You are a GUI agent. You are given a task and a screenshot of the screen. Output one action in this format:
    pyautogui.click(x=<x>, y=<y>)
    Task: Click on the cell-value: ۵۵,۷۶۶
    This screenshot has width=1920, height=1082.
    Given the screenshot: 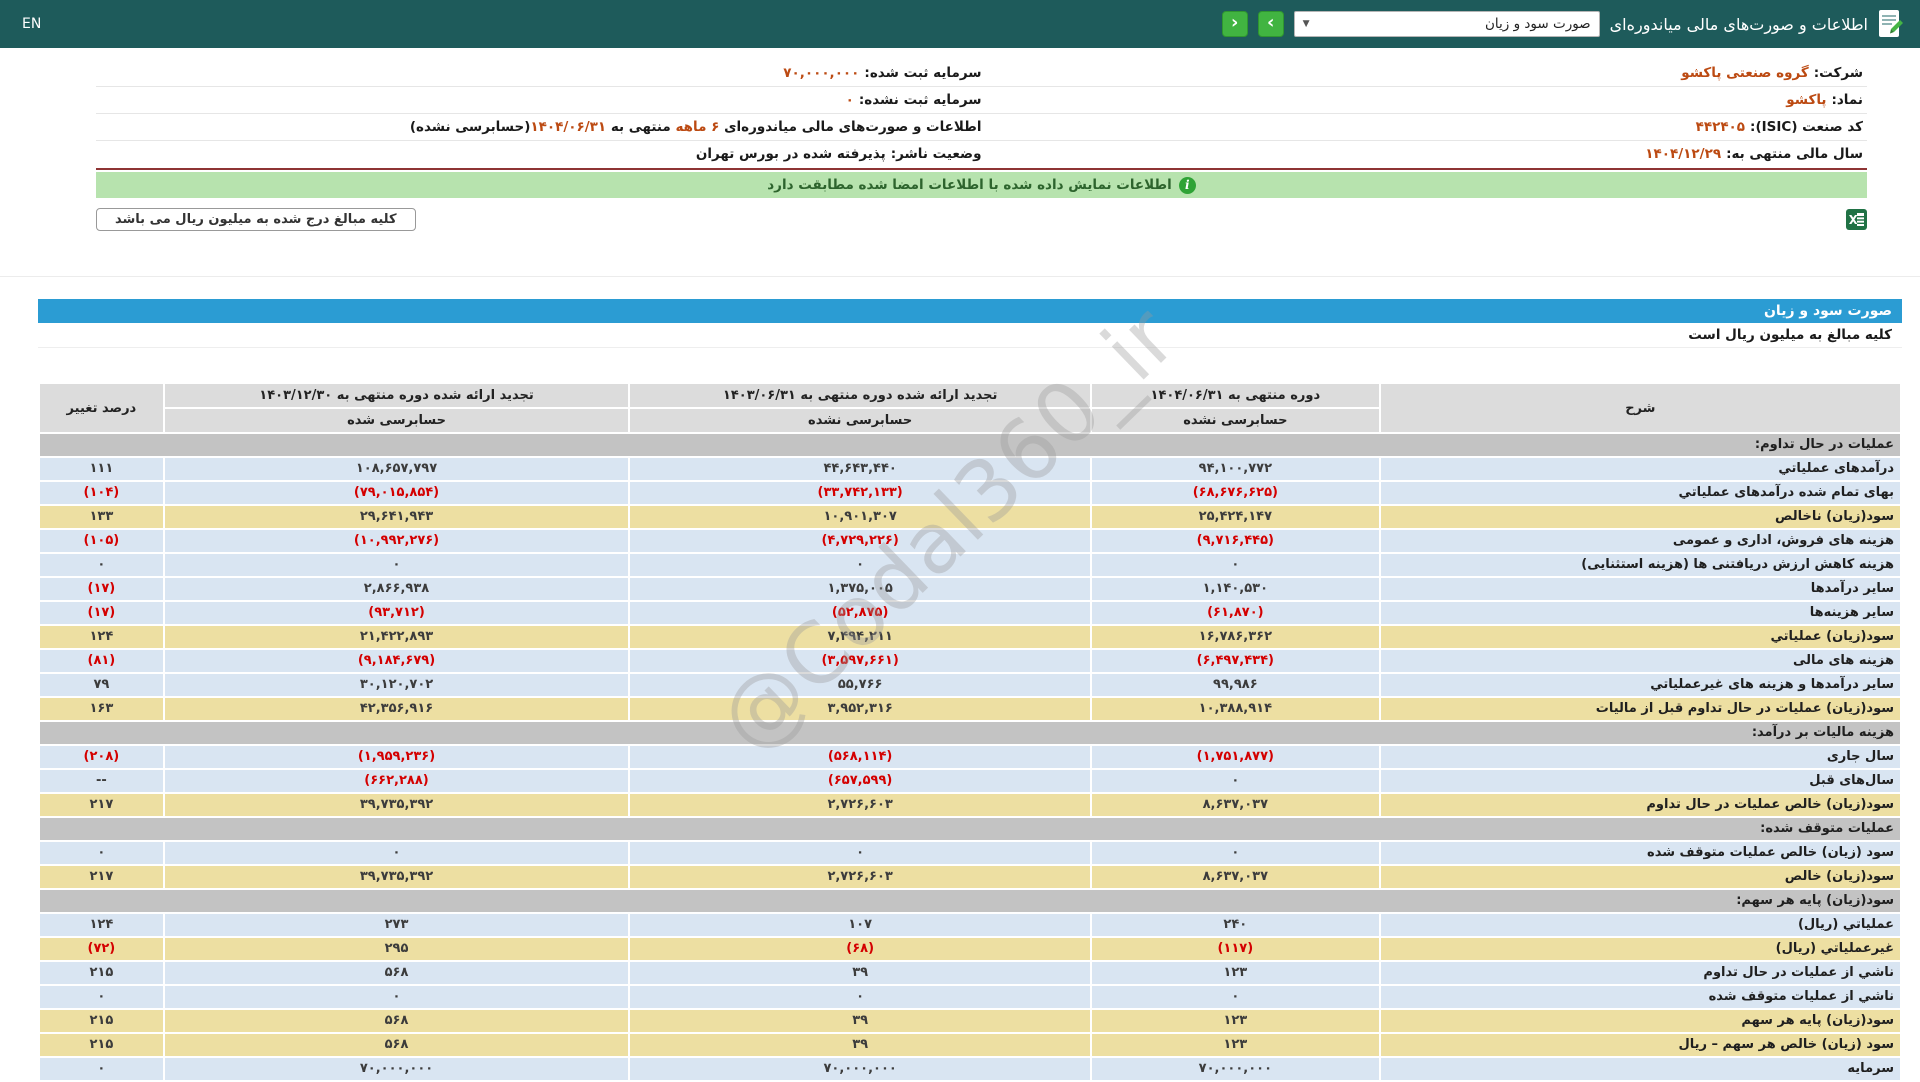 What is the action you would take?
    pyautogui.click(x=860, y=685)
    